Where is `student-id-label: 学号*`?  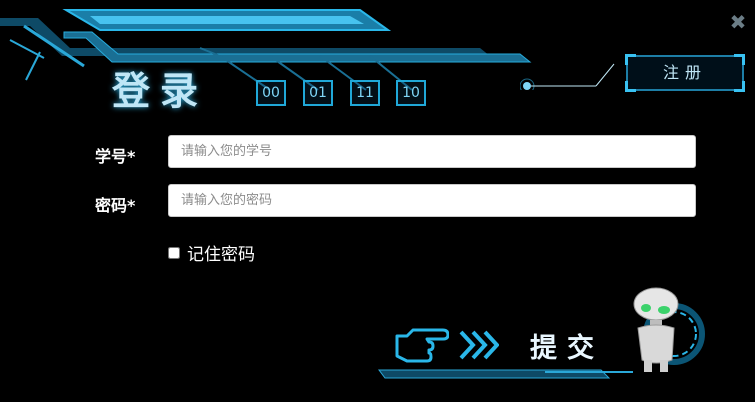
student-id-label: 学号* is located at coordinates (115, 156).